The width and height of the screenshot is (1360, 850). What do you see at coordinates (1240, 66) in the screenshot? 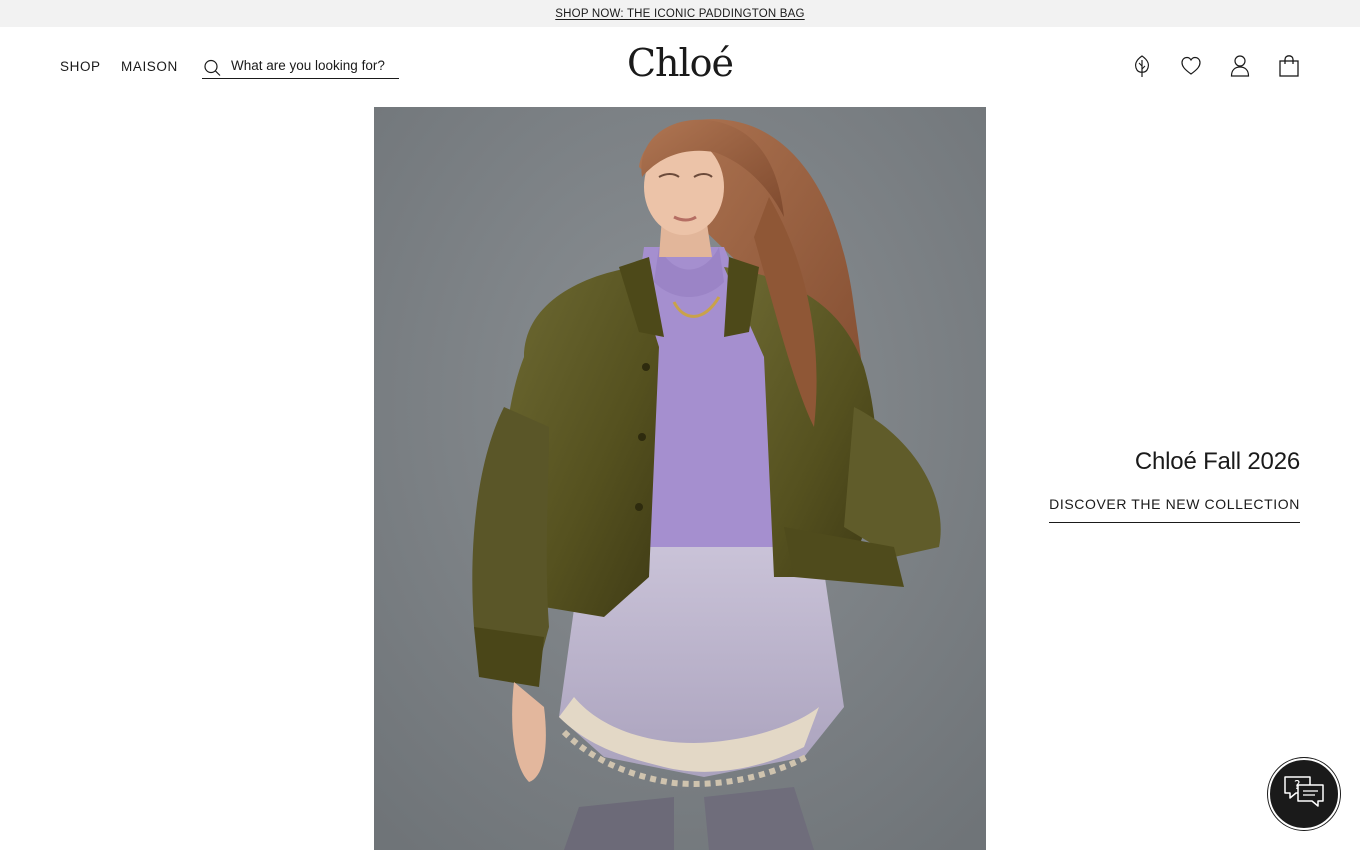
I see `account-icon` at bounding box center [1240, 66].